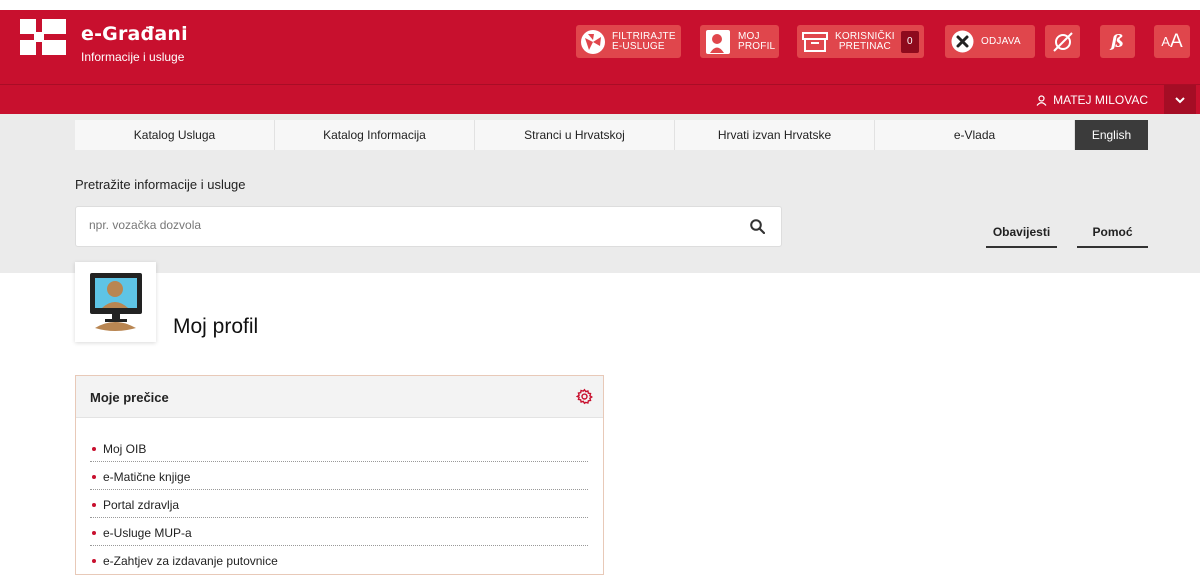  I want to click on avatar, so click(115, 302).